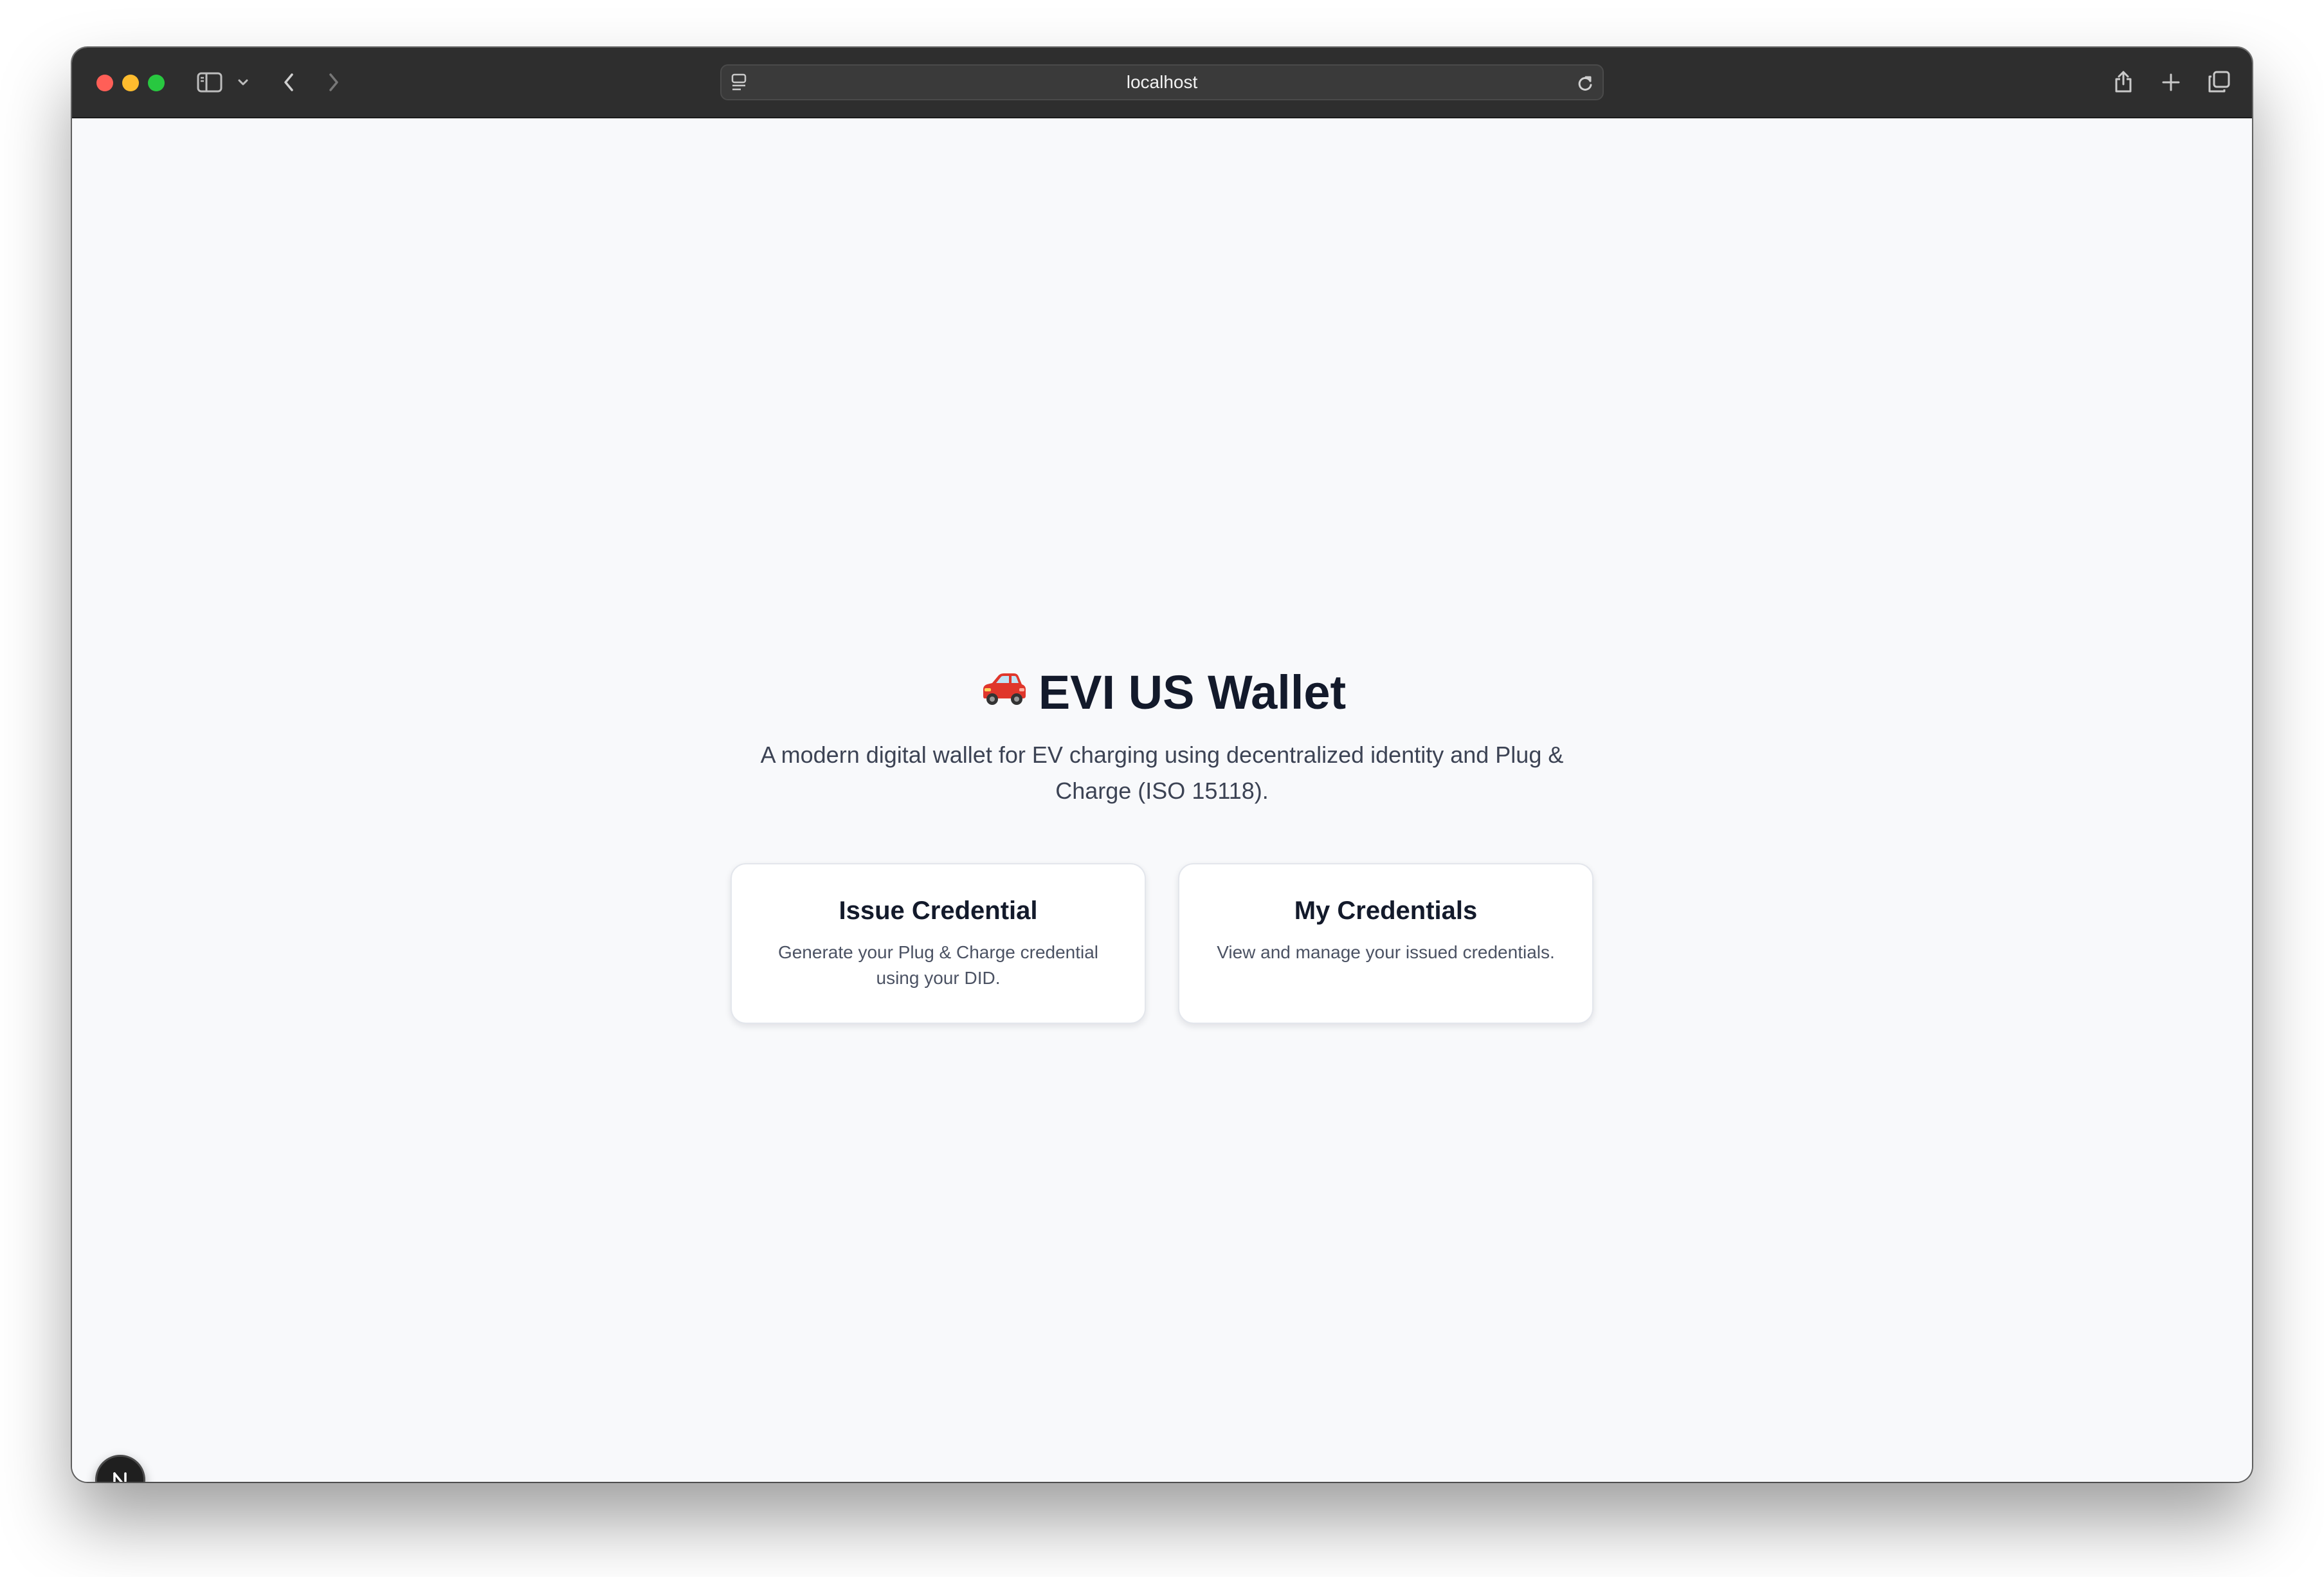 The image size is (2324, 1577). I want to click on browser-toolbar: localhost, so click(1162, 83).